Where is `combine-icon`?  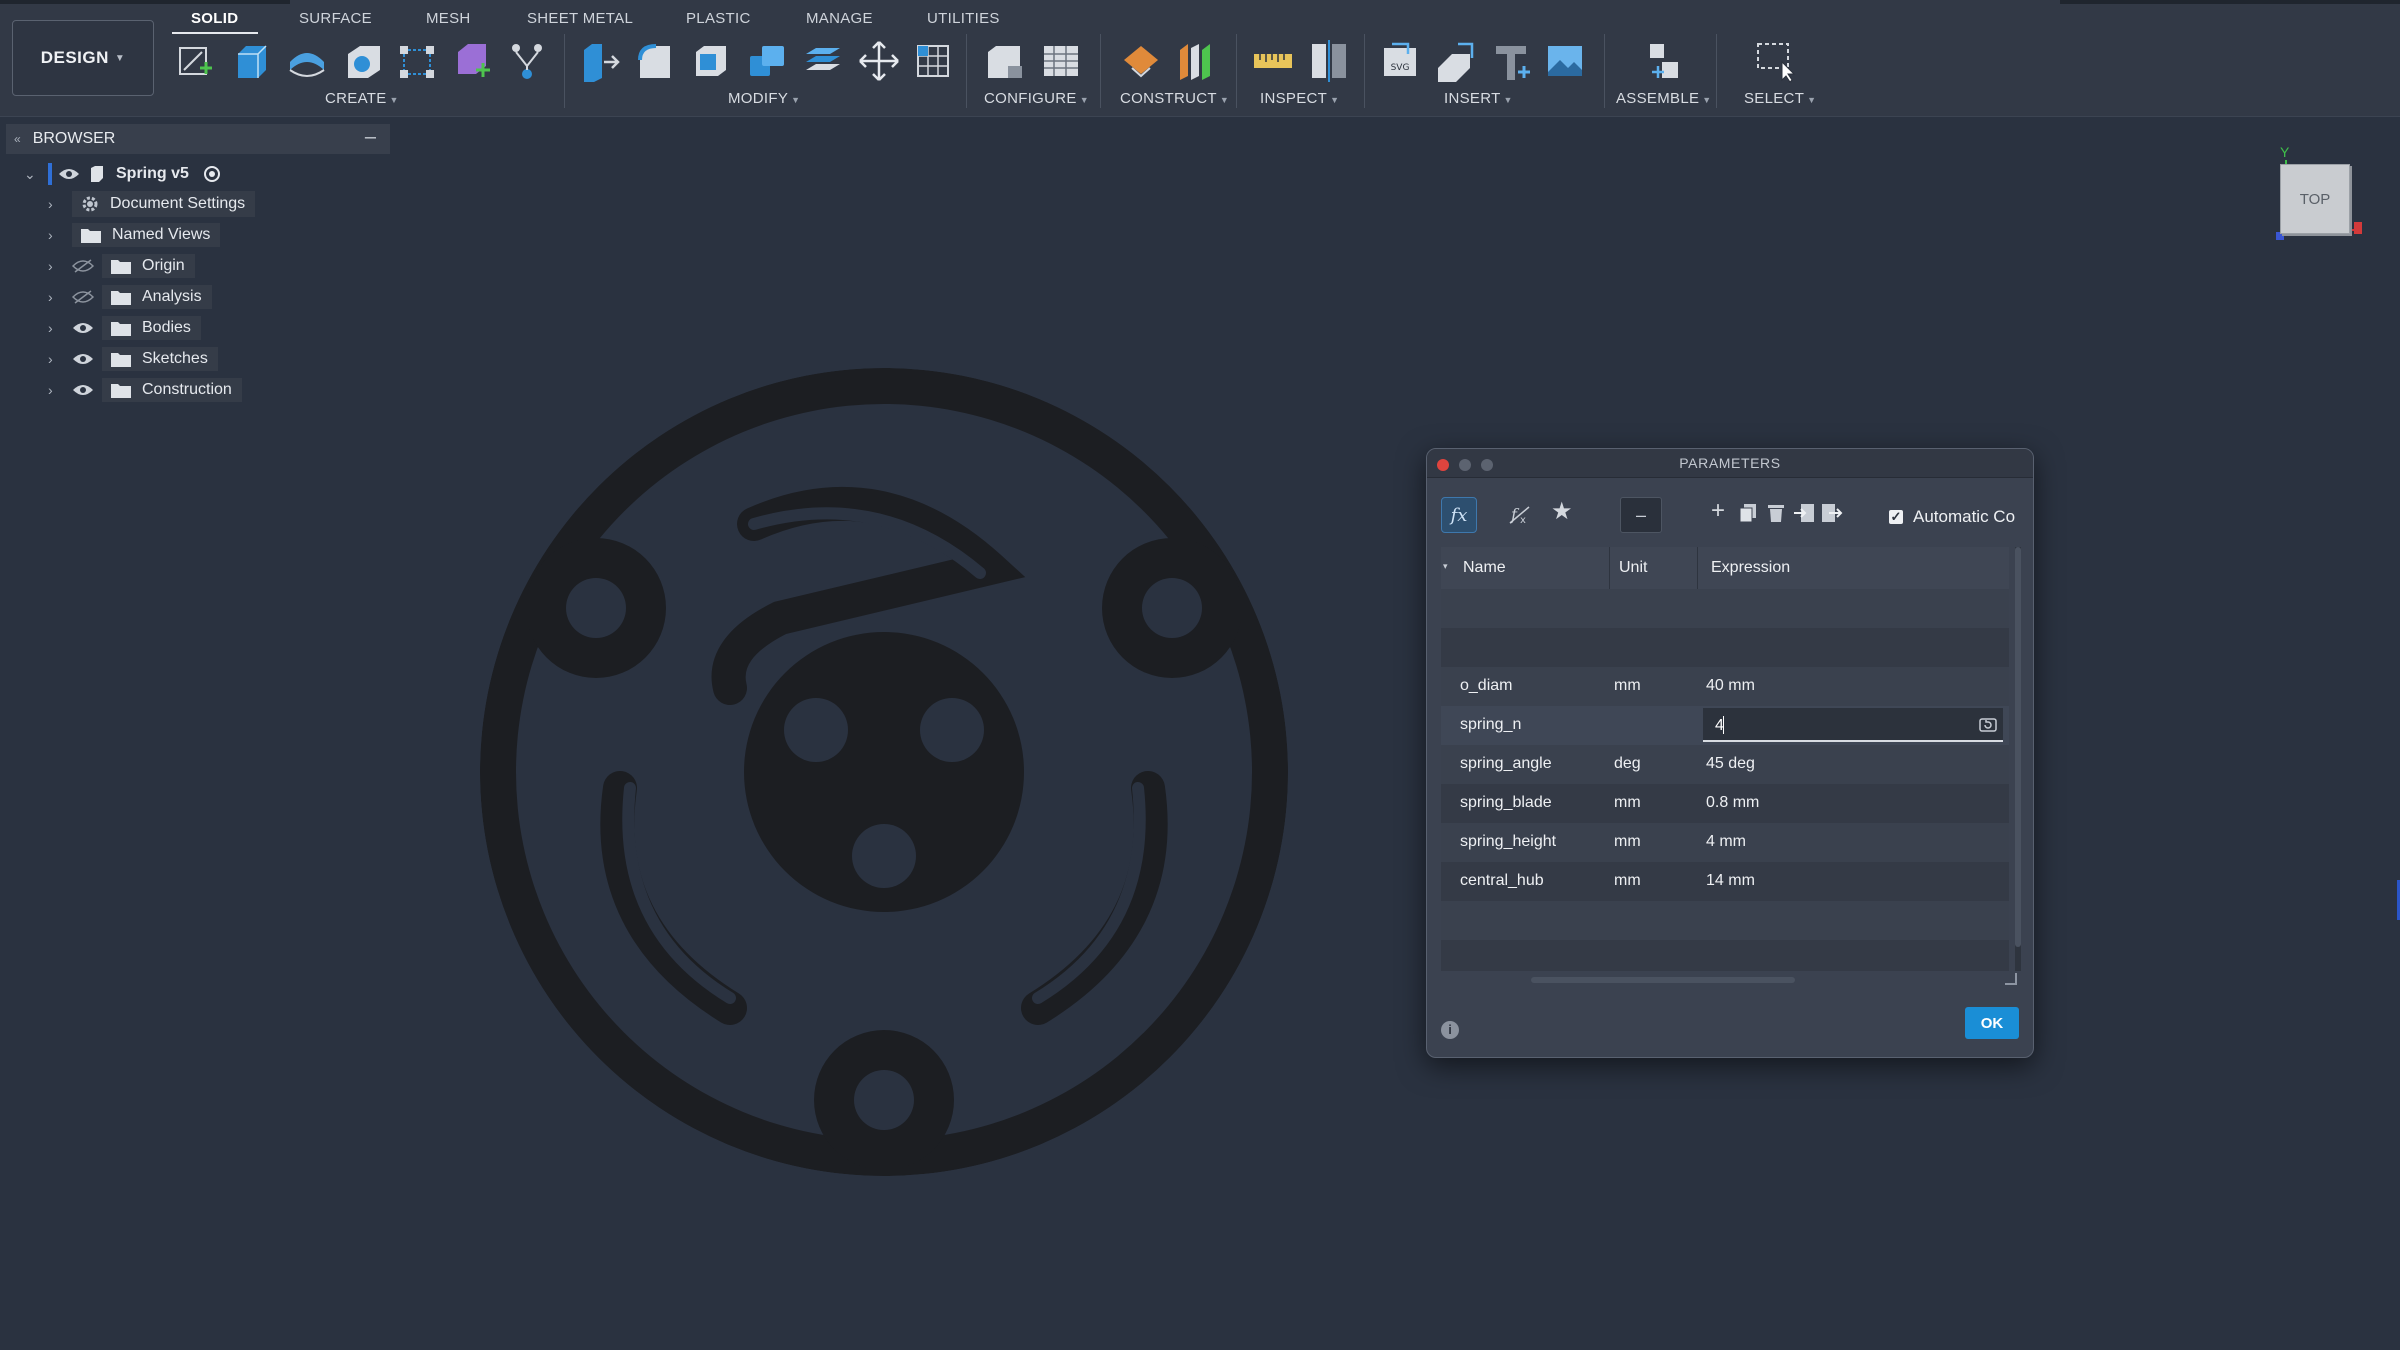 combine-icon is located at coordinates (767, 61).